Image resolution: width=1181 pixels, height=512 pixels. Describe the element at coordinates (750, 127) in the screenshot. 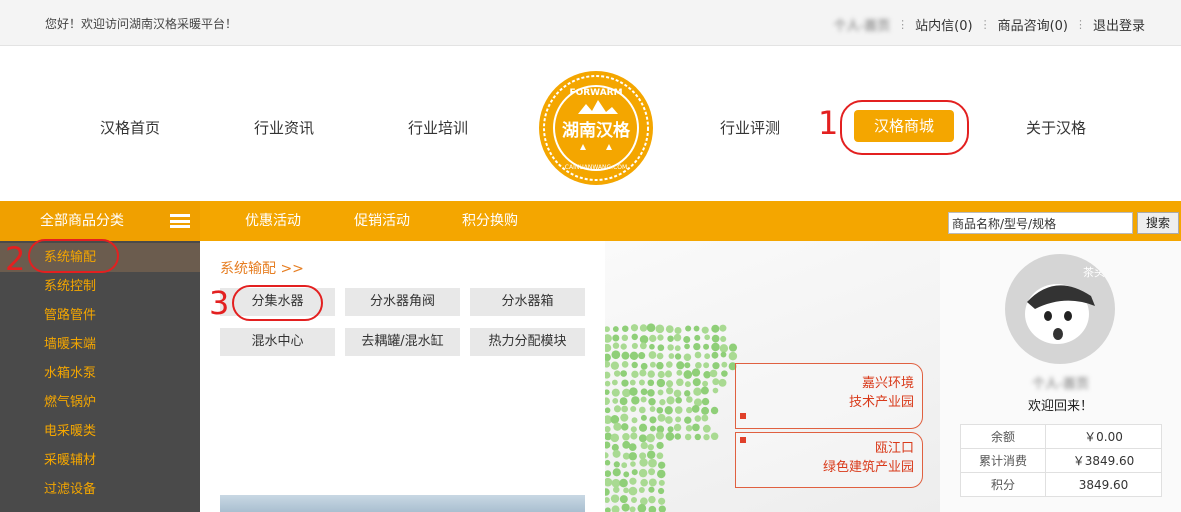

I see `nav-review: 行业评测` at that location.